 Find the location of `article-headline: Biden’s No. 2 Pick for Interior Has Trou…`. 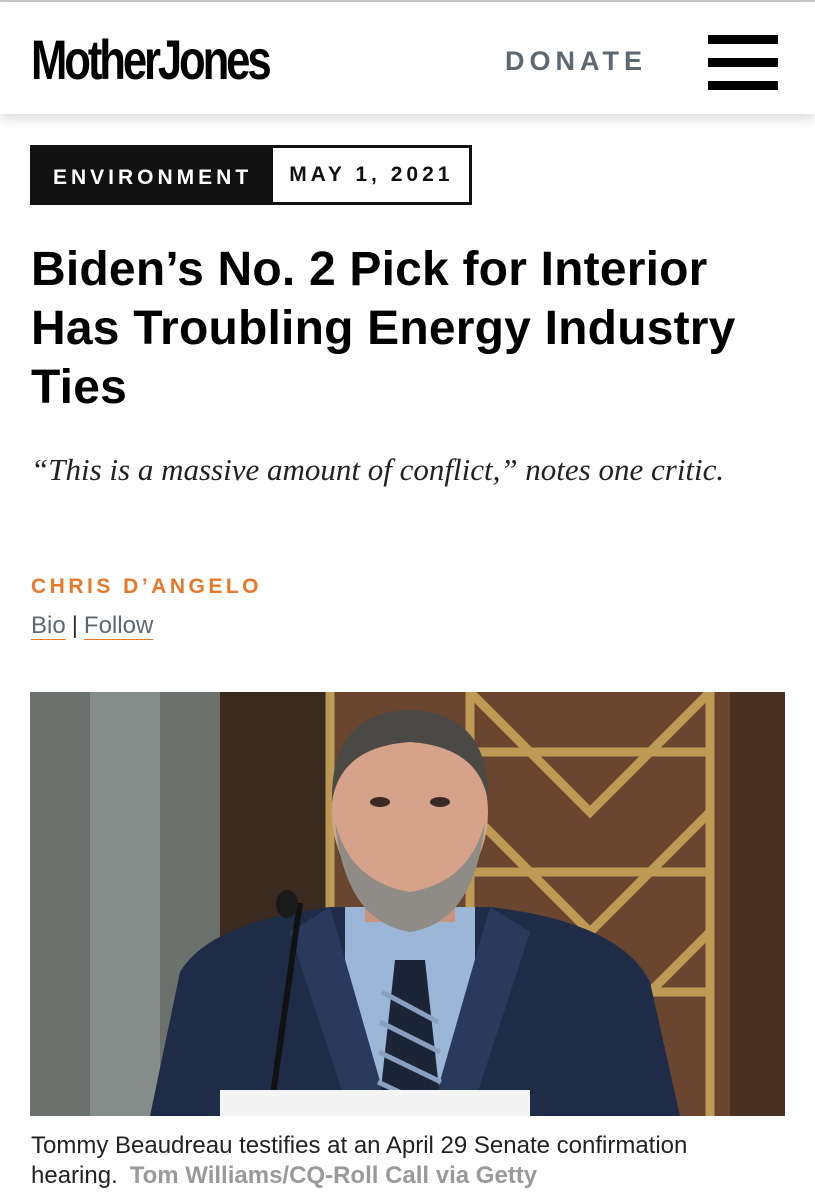

article-headline: Biden’s No. 2 Pick for Interior Has Trou… is located at coordinates (383, 328).